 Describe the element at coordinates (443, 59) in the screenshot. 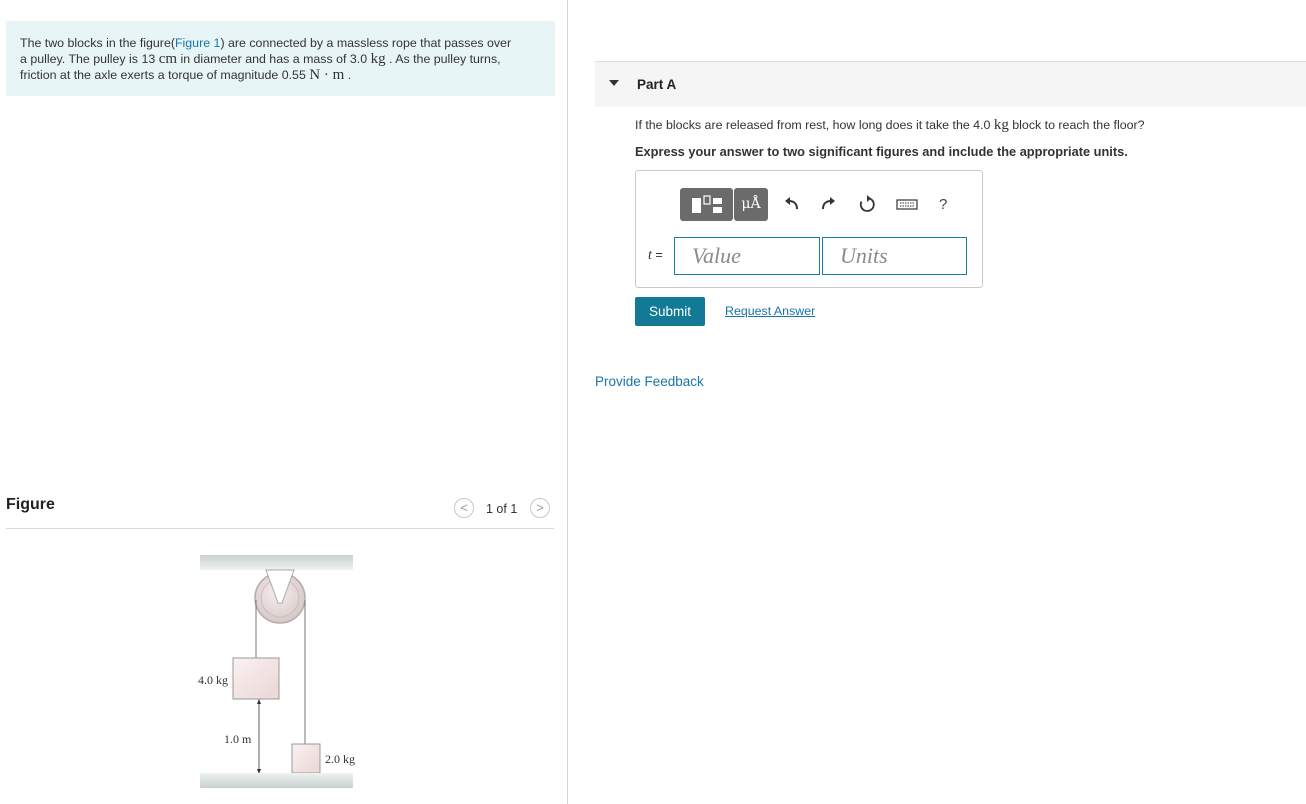

I see `problem-text: . As the pulley turns,` at that location.